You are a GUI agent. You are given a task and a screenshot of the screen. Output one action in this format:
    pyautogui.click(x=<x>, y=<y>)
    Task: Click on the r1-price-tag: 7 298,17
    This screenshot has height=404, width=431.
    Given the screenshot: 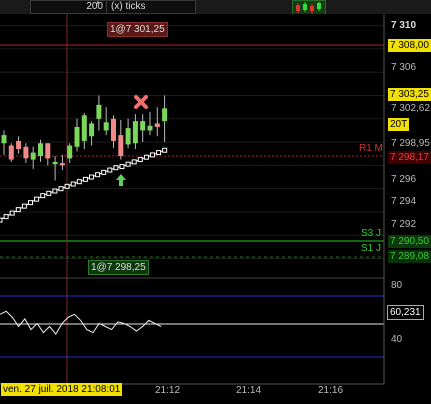 What is the action you would take?
    pyautogui.click(x=409, y=157)
    